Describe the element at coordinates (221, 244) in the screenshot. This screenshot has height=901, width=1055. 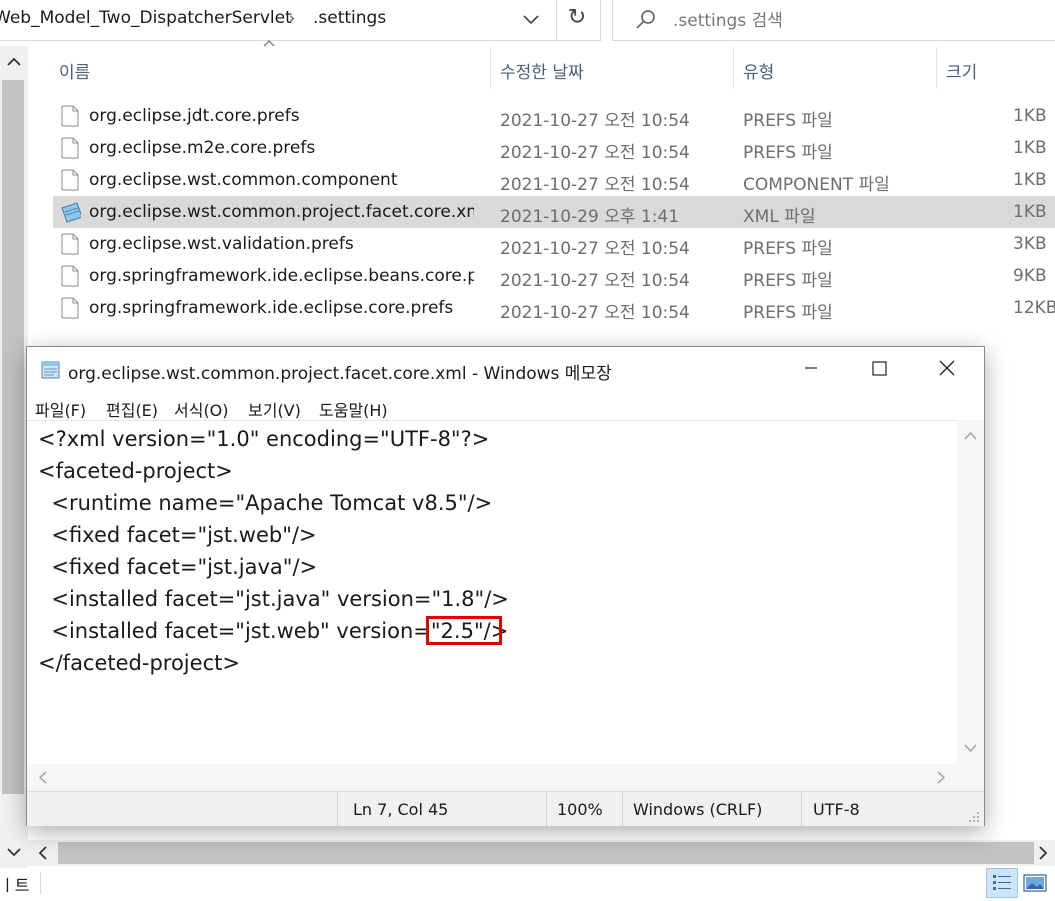
I see `file-name: org.eclipse.wst.validation.prefs` at that location.